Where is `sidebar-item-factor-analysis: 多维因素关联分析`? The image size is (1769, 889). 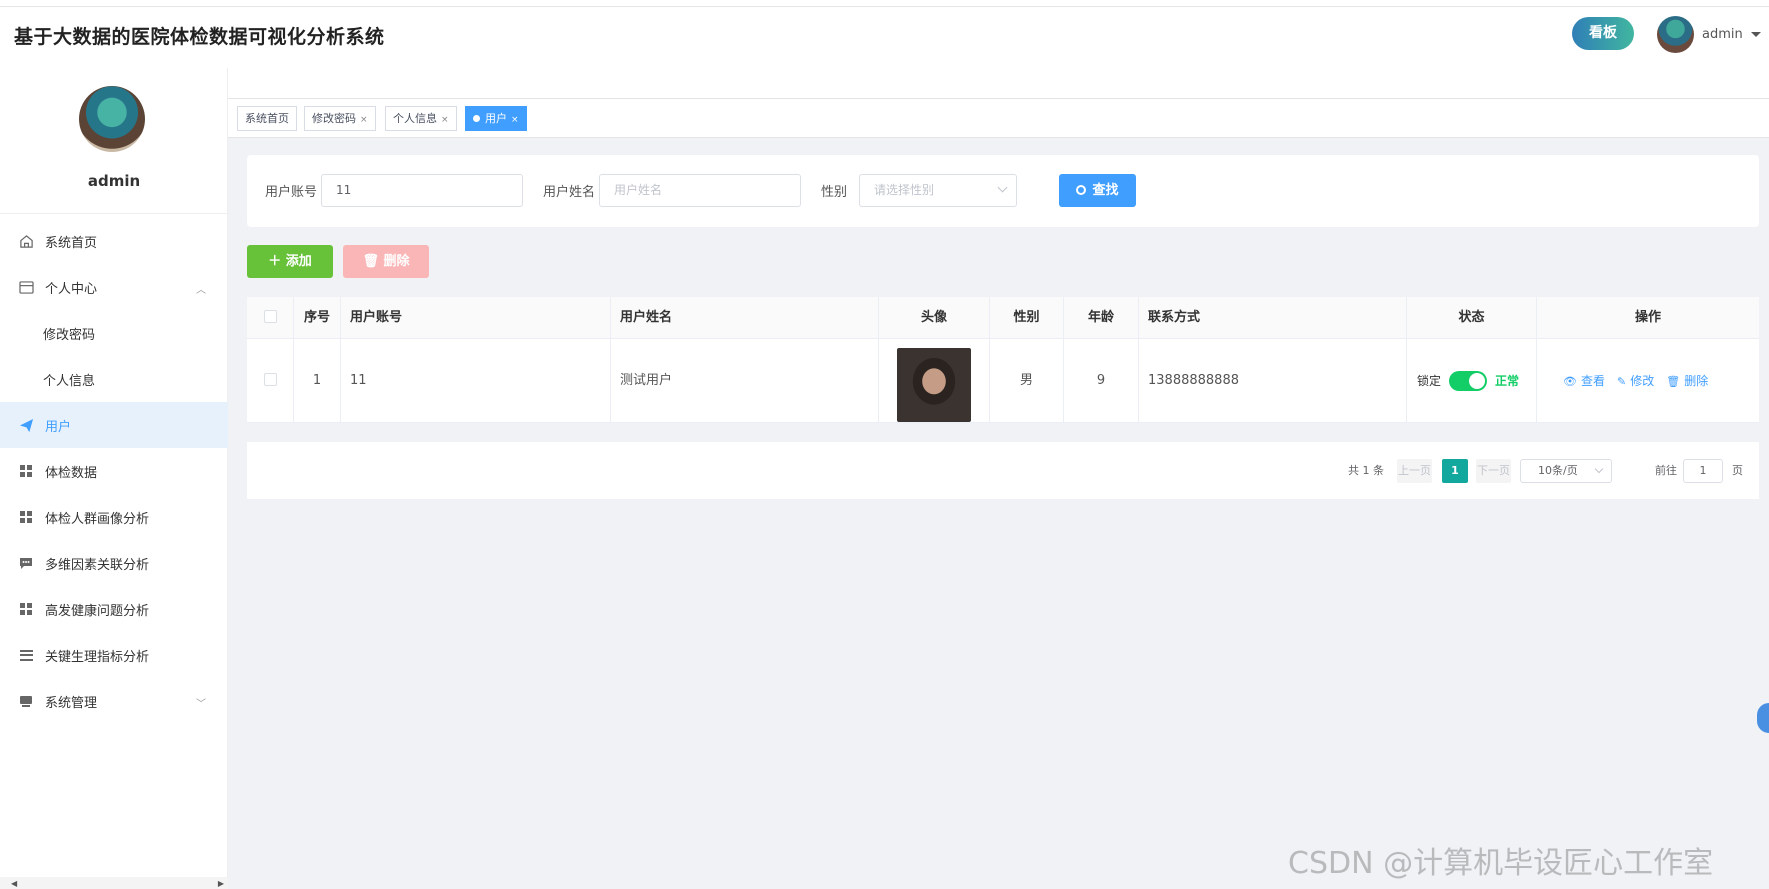
sidebar-item-factor-analysis: 多维因素关联分析 is located at coordinates (114, 563).